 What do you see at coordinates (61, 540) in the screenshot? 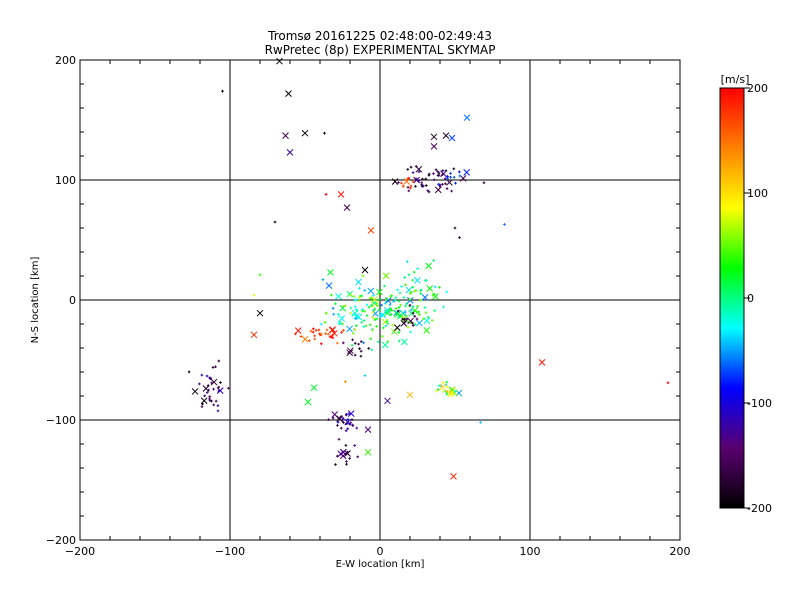
I see `y-tick-label: −200` at bounding box center [61, 540].